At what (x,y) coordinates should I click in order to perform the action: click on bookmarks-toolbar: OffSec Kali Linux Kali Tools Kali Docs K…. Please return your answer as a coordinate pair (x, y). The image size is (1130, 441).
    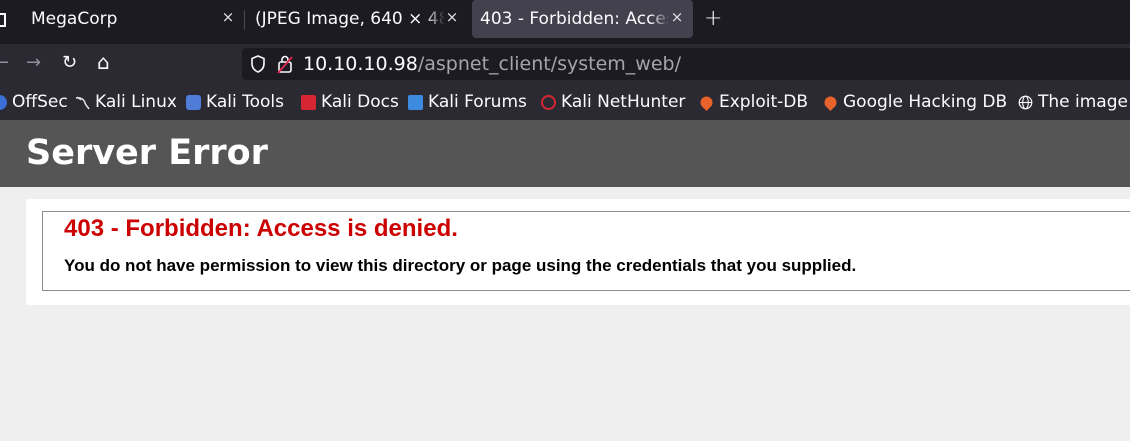
    Looking at the image, I should click on (565, 102).